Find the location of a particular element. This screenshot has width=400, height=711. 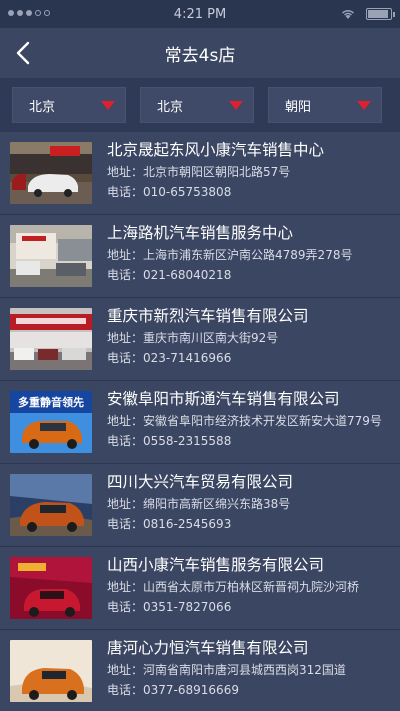

dealer-address: 地址： 山西省太原市万柏林区新晋祠九院沙河桥 is located at coordinates (233, 587).